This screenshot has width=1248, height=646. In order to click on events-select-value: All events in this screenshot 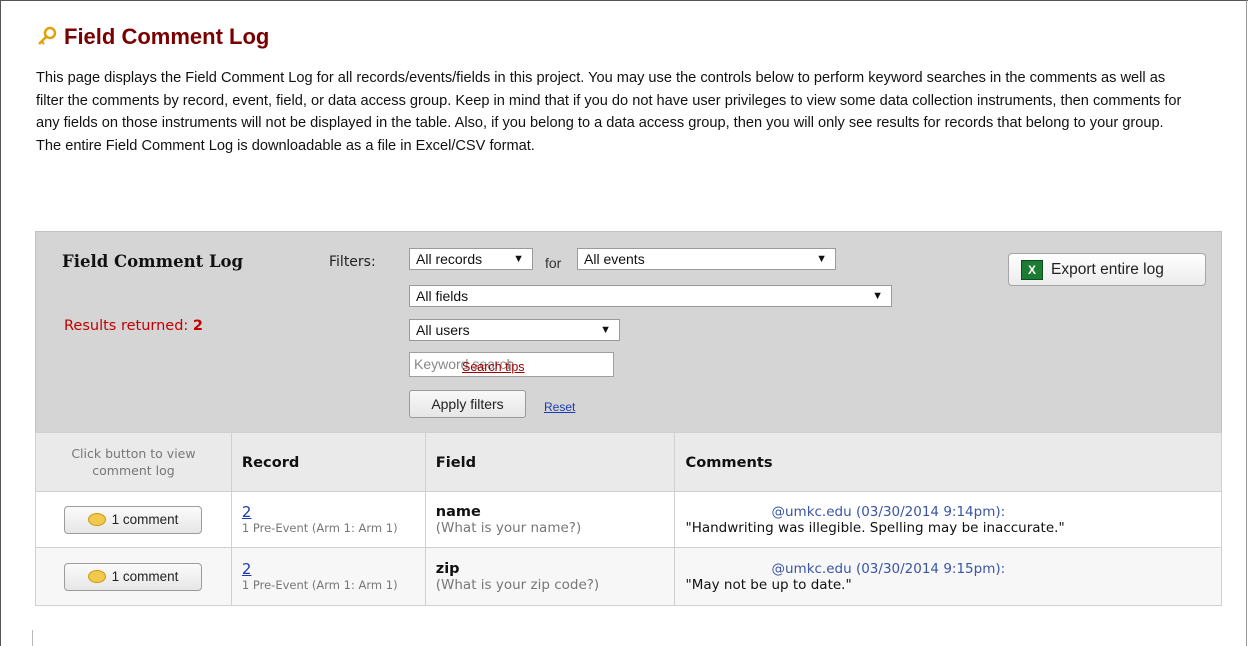, I will do `click(614, 259)`.